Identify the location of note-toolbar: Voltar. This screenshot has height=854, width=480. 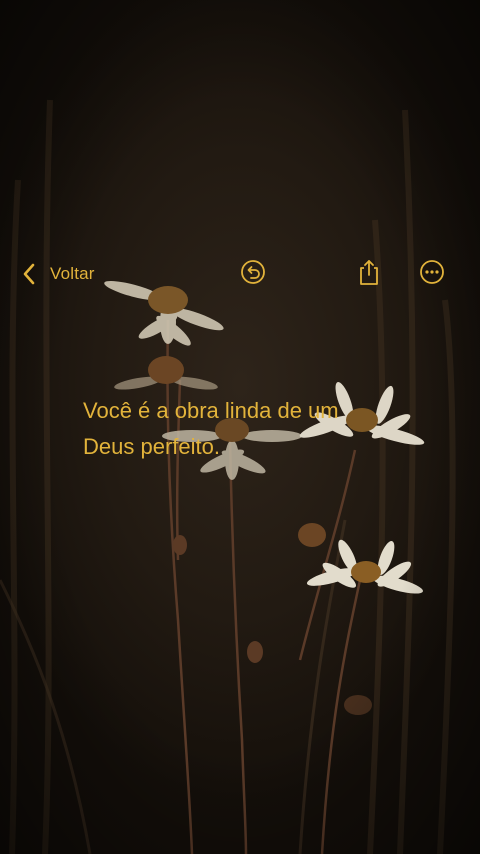
(240, 274).